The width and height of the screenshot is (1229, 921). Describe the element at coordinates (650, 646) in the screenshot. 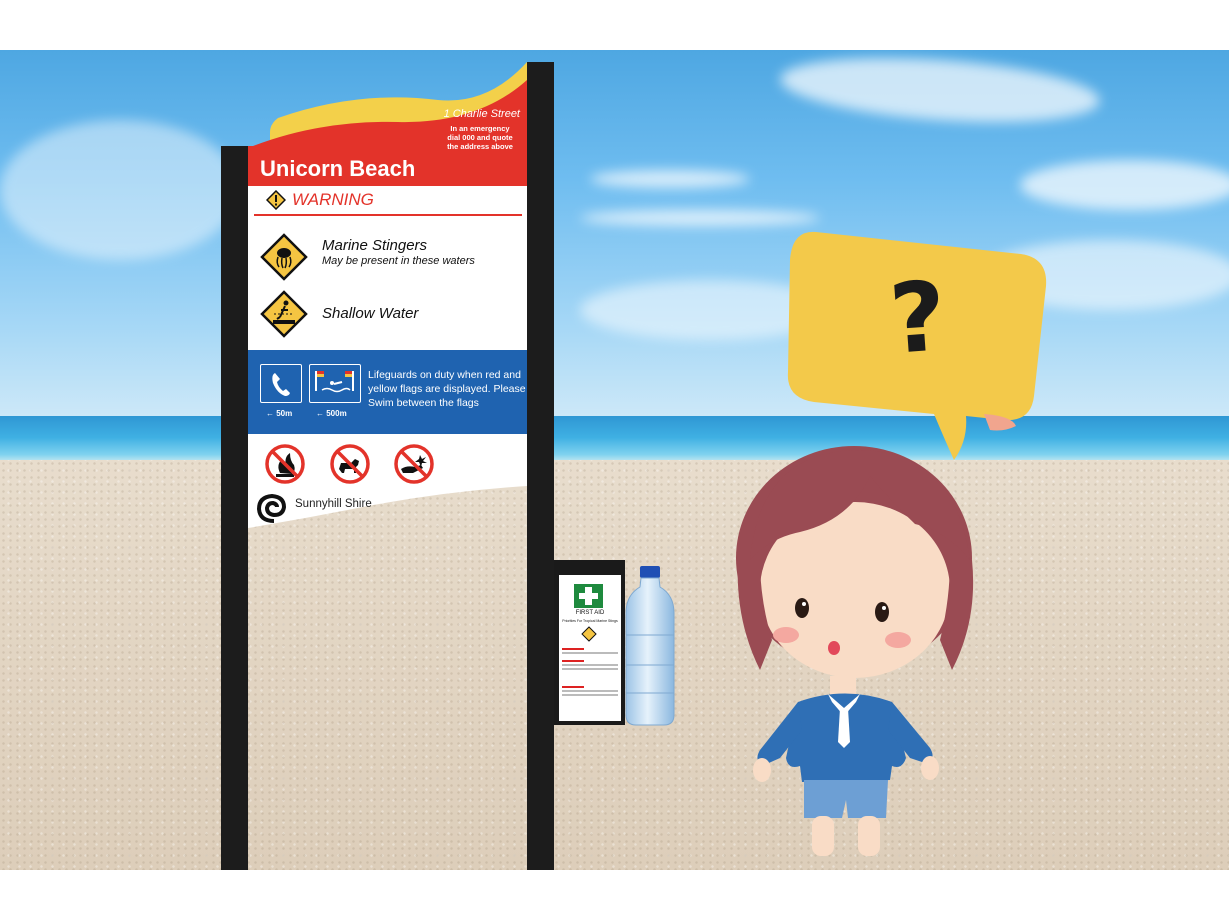

I see `water-bottle` at that location.